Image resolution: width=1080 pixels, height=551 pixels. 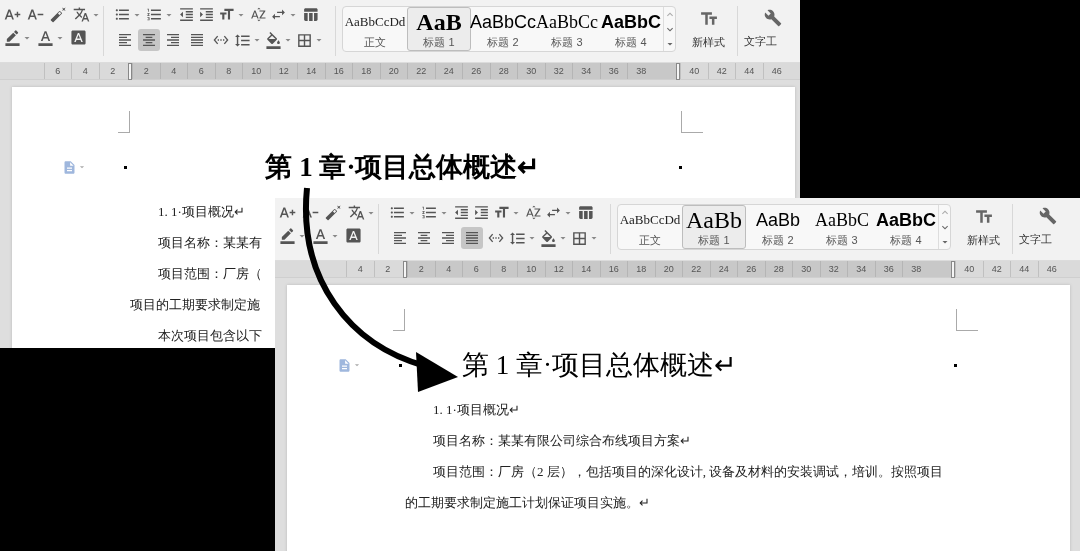 I want to click on ruler-number: 44, so click(x=1024, y=269).